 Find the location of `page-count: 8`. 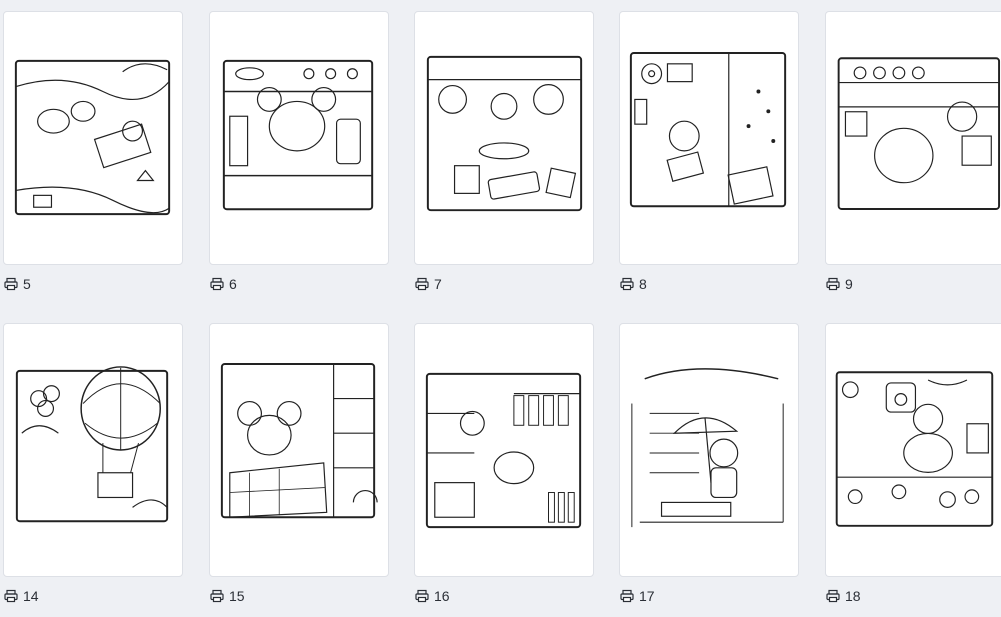

page-count: 8 is located at coordinates (643, 284).